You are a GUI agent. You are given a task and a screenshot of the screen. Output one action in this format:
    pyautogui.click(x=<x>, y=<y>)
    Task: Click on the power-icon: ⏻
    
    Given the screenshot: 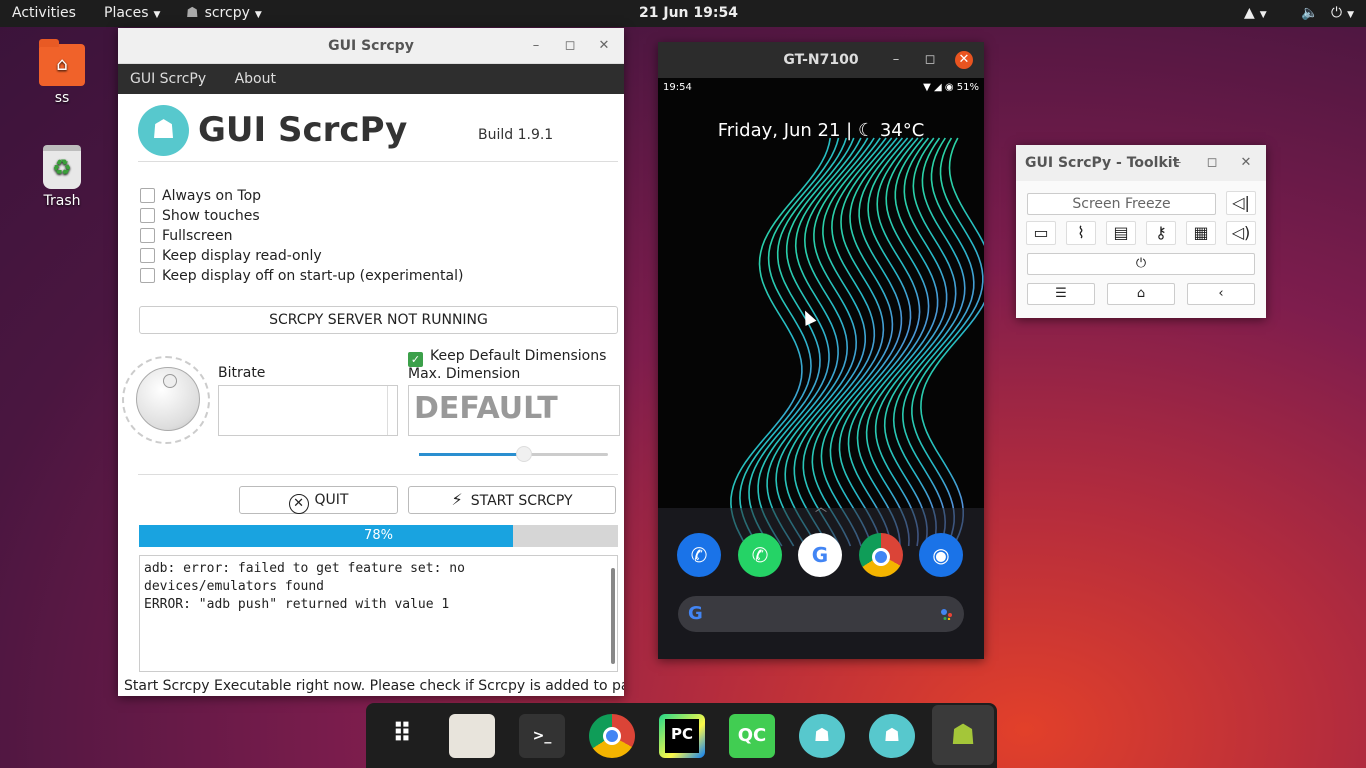 What is the action you would take?
    pyautogui.click(x=1141, y=263)
    